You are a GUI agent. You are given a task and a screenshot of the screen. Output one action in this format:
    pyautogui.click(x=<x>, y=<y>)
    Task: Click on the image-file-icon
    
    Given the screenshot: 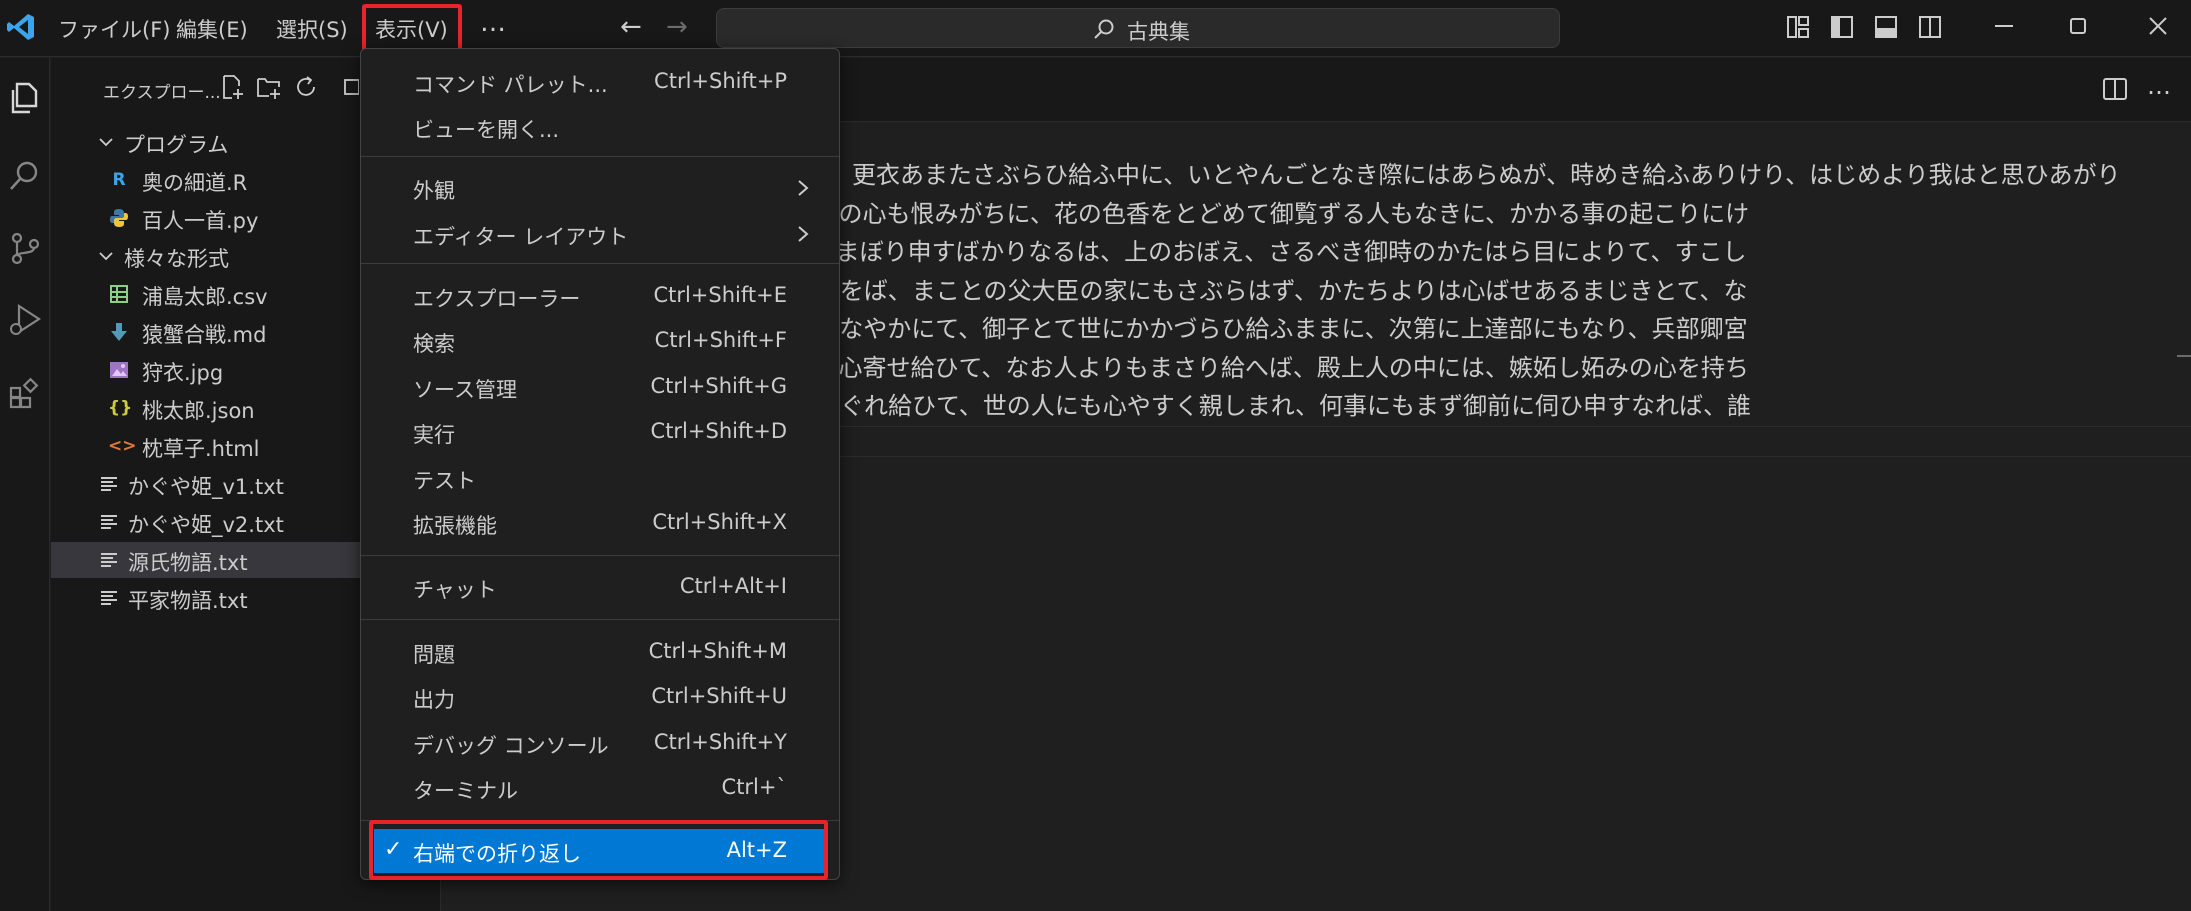 What is the action you would take?
    pyautogui.click(x=119, y=370)
    